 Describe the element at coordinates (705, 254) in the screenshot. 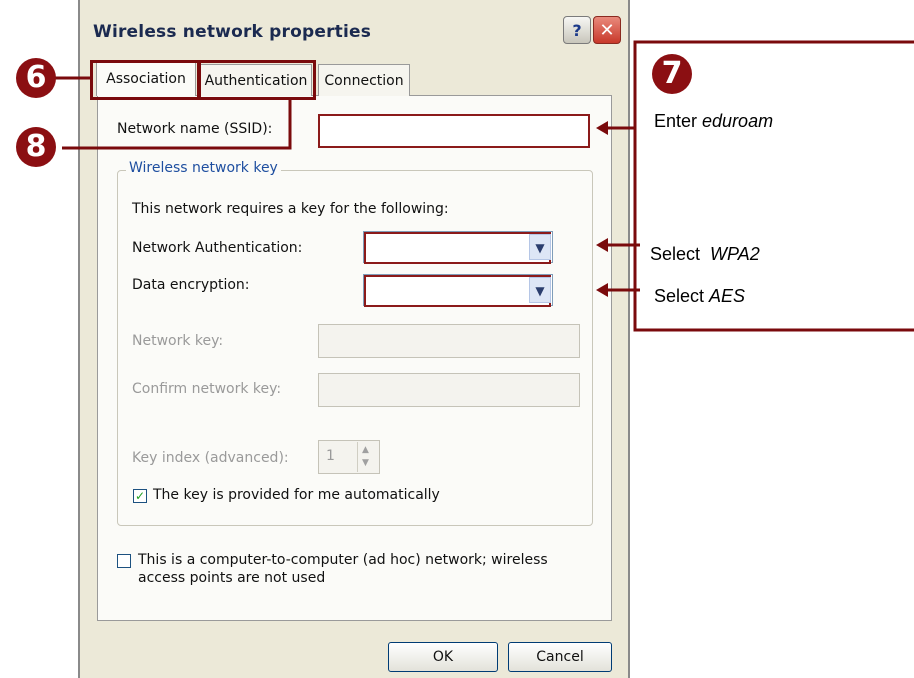

I see `auth-instruction: Select WPA2` at that location.